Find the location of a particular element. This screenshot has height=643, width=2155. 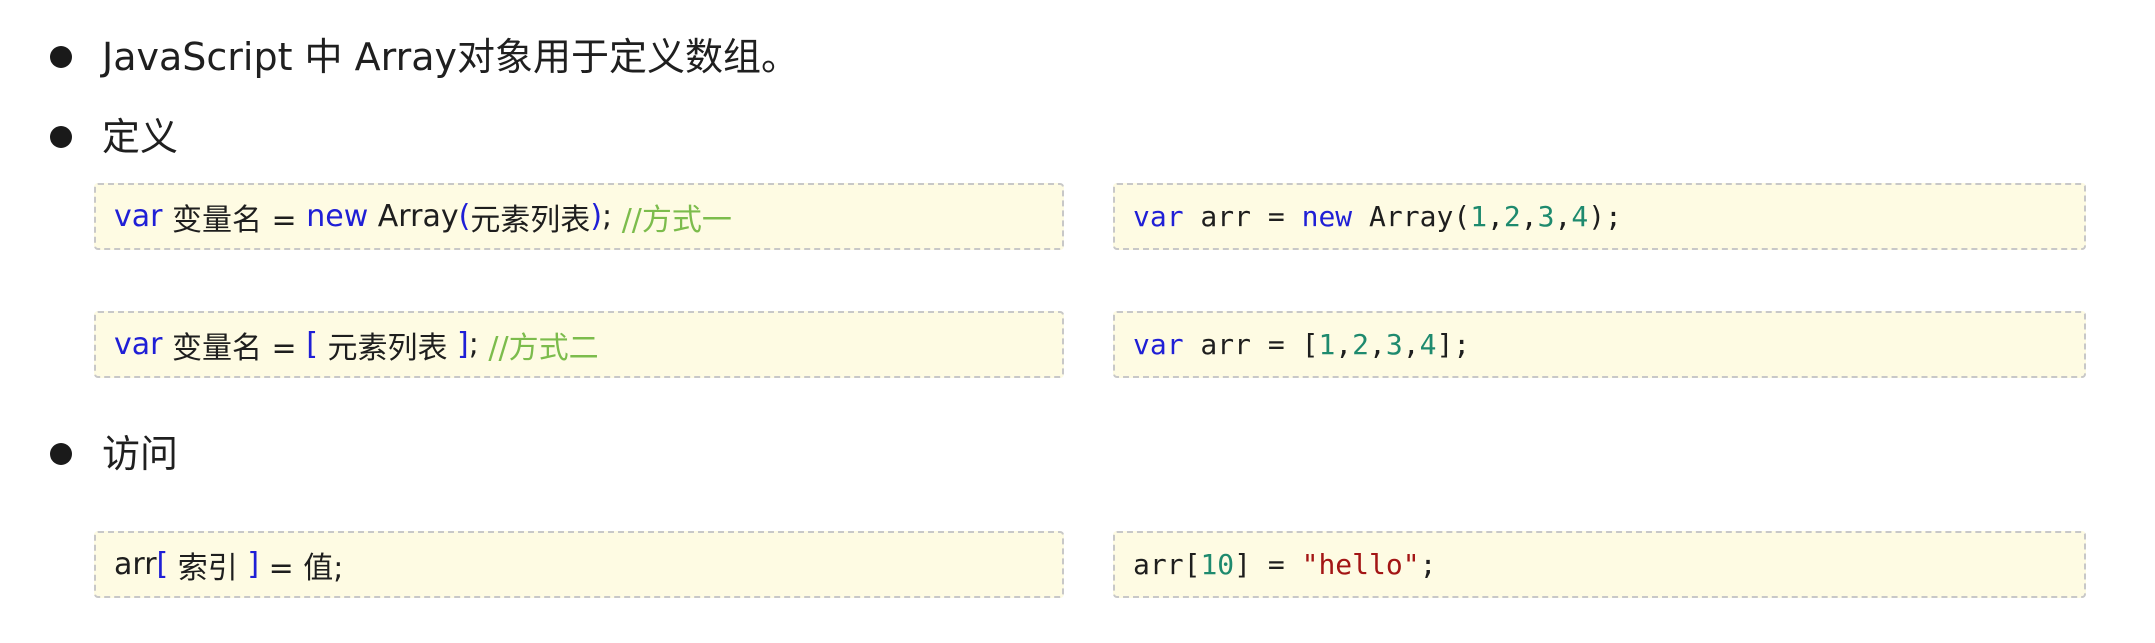

string-literal: "hello" is located at coordinates (1360, 564).